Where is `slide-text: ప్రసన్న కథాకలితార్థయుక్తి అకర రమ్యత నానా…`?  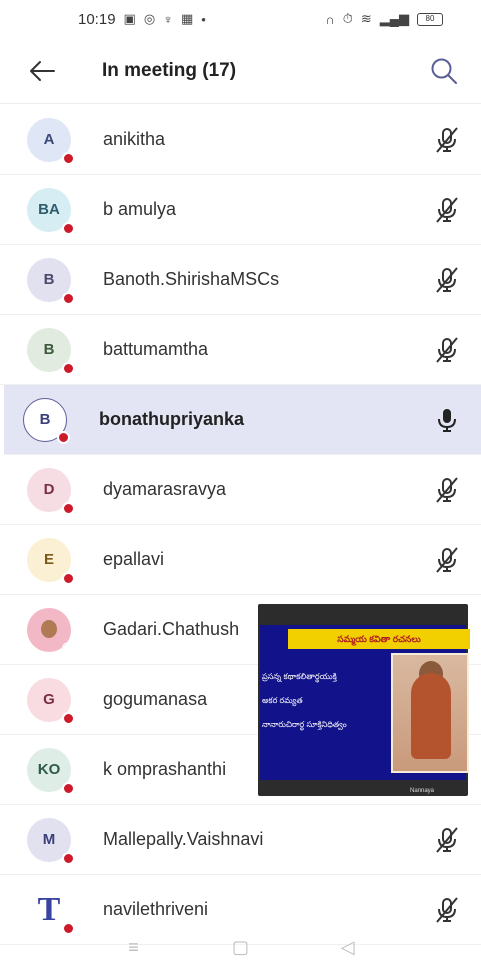 slide-text: ప్రసన్న కథాకలితార్థయుక్తి అకర రమ్యత నానా… is located at coordinates (325, 701).